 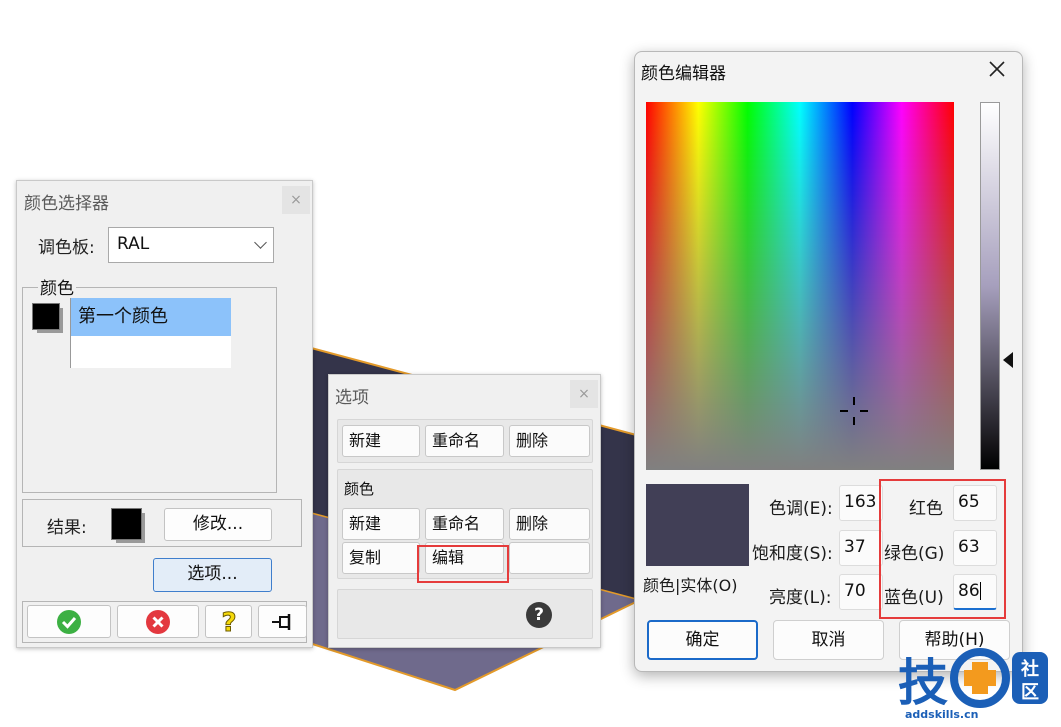 What do you see at coordinates (296, 200) in the screenshot?
I see `picker-close-button: ×` at bounding box center [296, 200].